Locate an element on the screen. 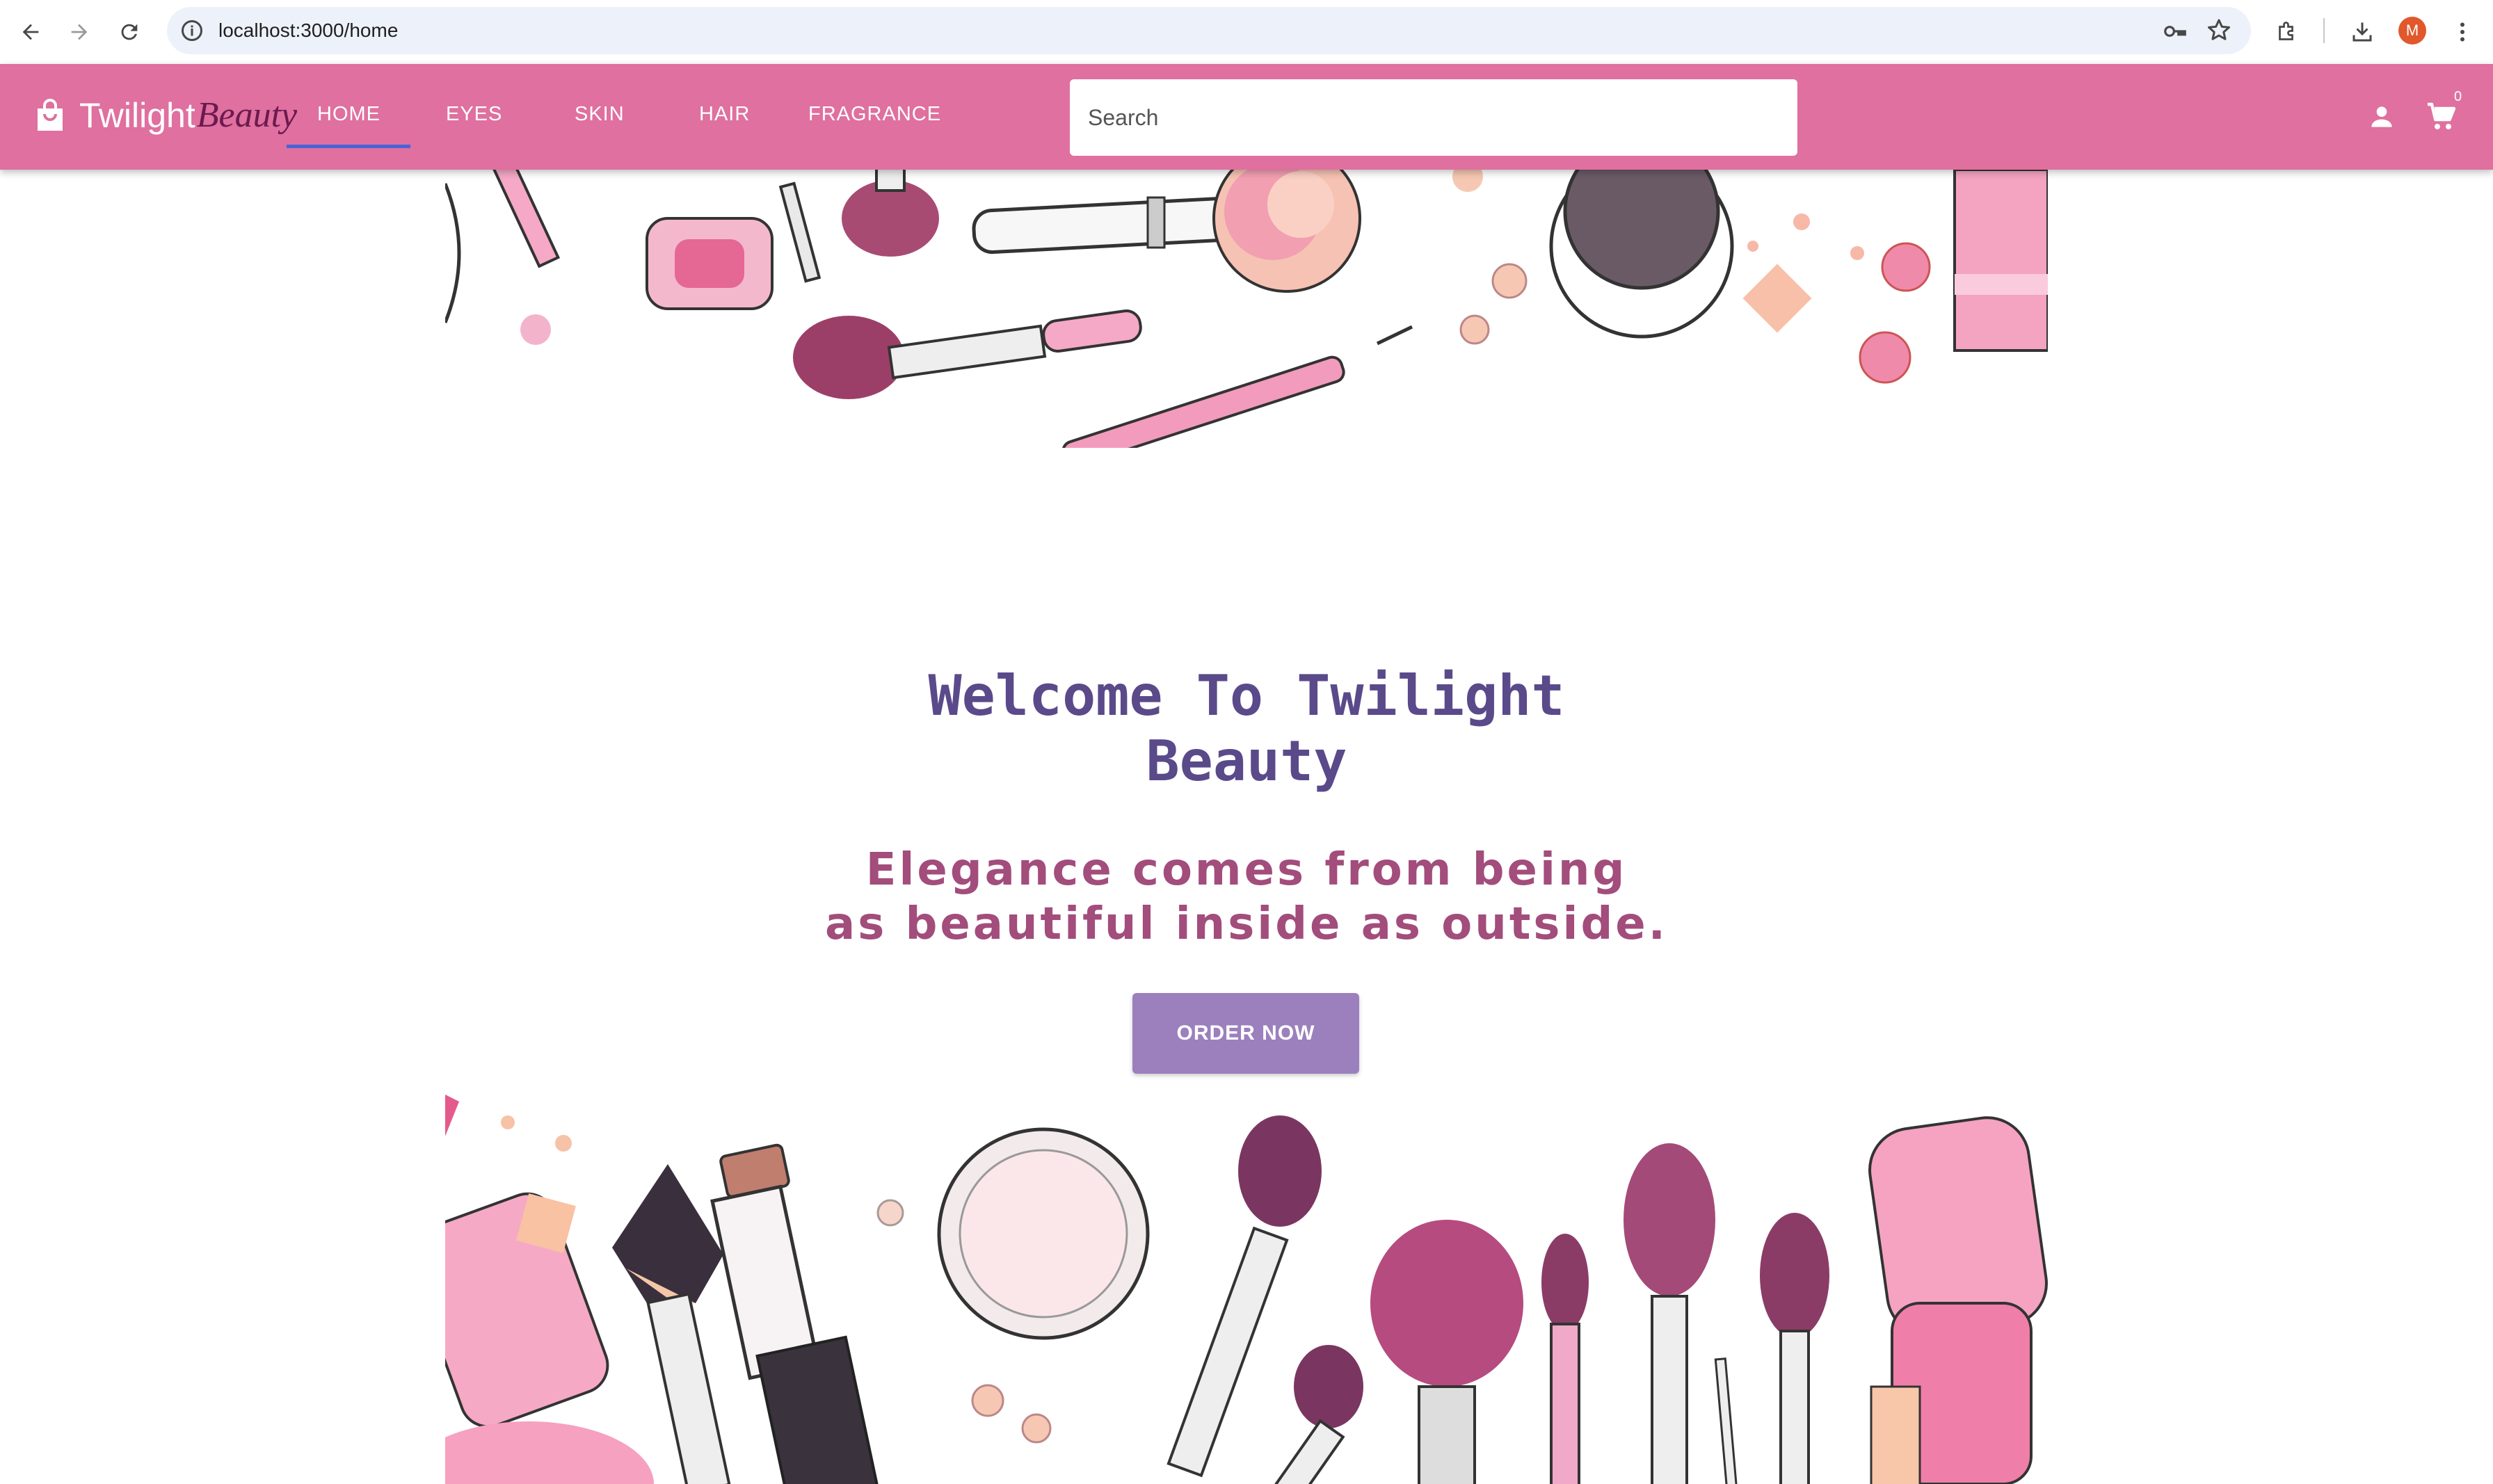 This screenshot has height=1484, width=2493. brand-logo: Twilight Beauty is located at coordinates (165, 115).